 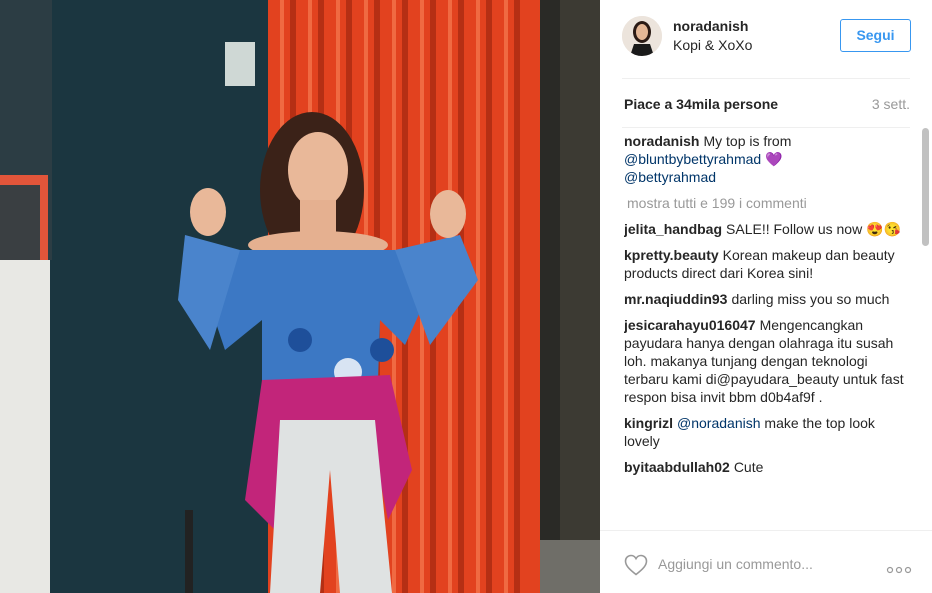 I want to click on caption-username: noradanish, so click(x=661, y=141).